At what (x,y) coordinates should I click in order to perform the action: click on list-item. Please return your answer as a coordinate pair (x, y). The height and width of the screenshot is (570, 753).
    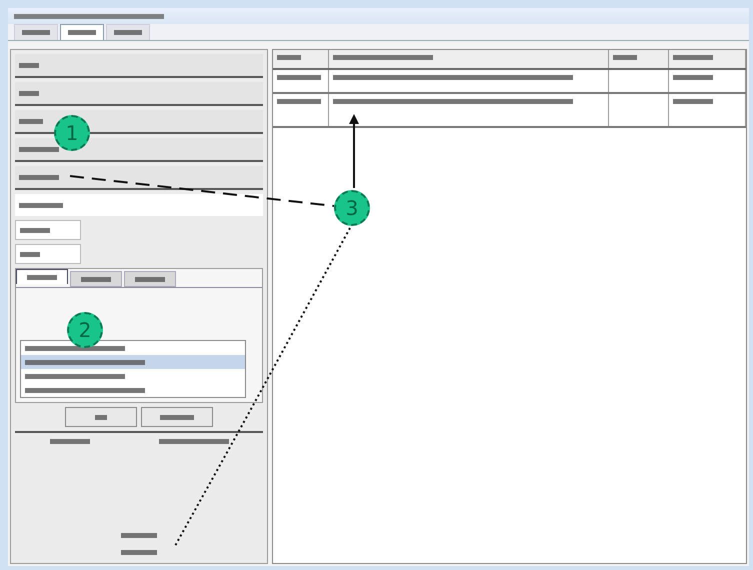
    Looking at the image, I should click on (133, 362).